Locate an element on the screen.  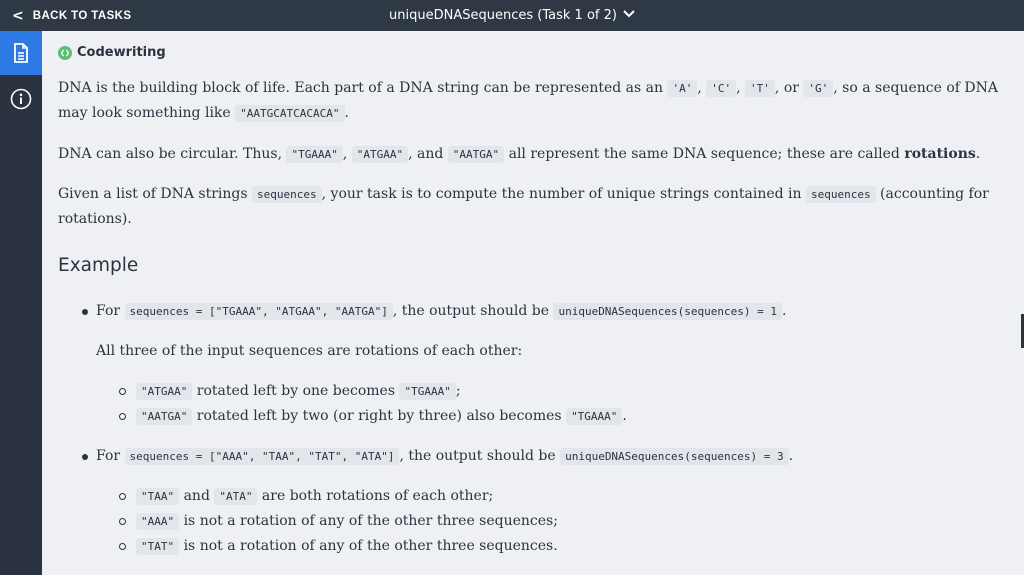
inline-code: 'A' is located at coordinates (682, 88).